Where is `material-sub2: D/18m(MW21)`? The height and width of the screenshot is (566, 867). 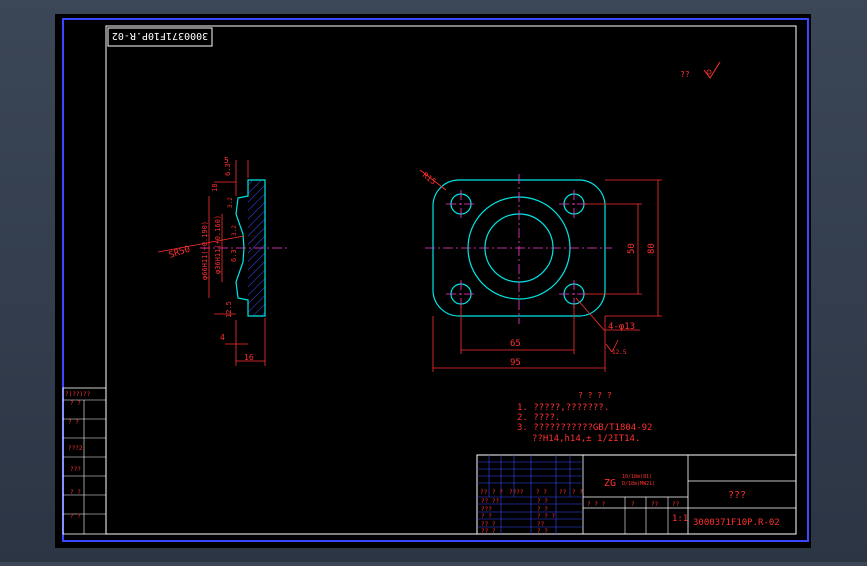 material-sub2: D/18m(MW21) is located at coordinates (638, 484).